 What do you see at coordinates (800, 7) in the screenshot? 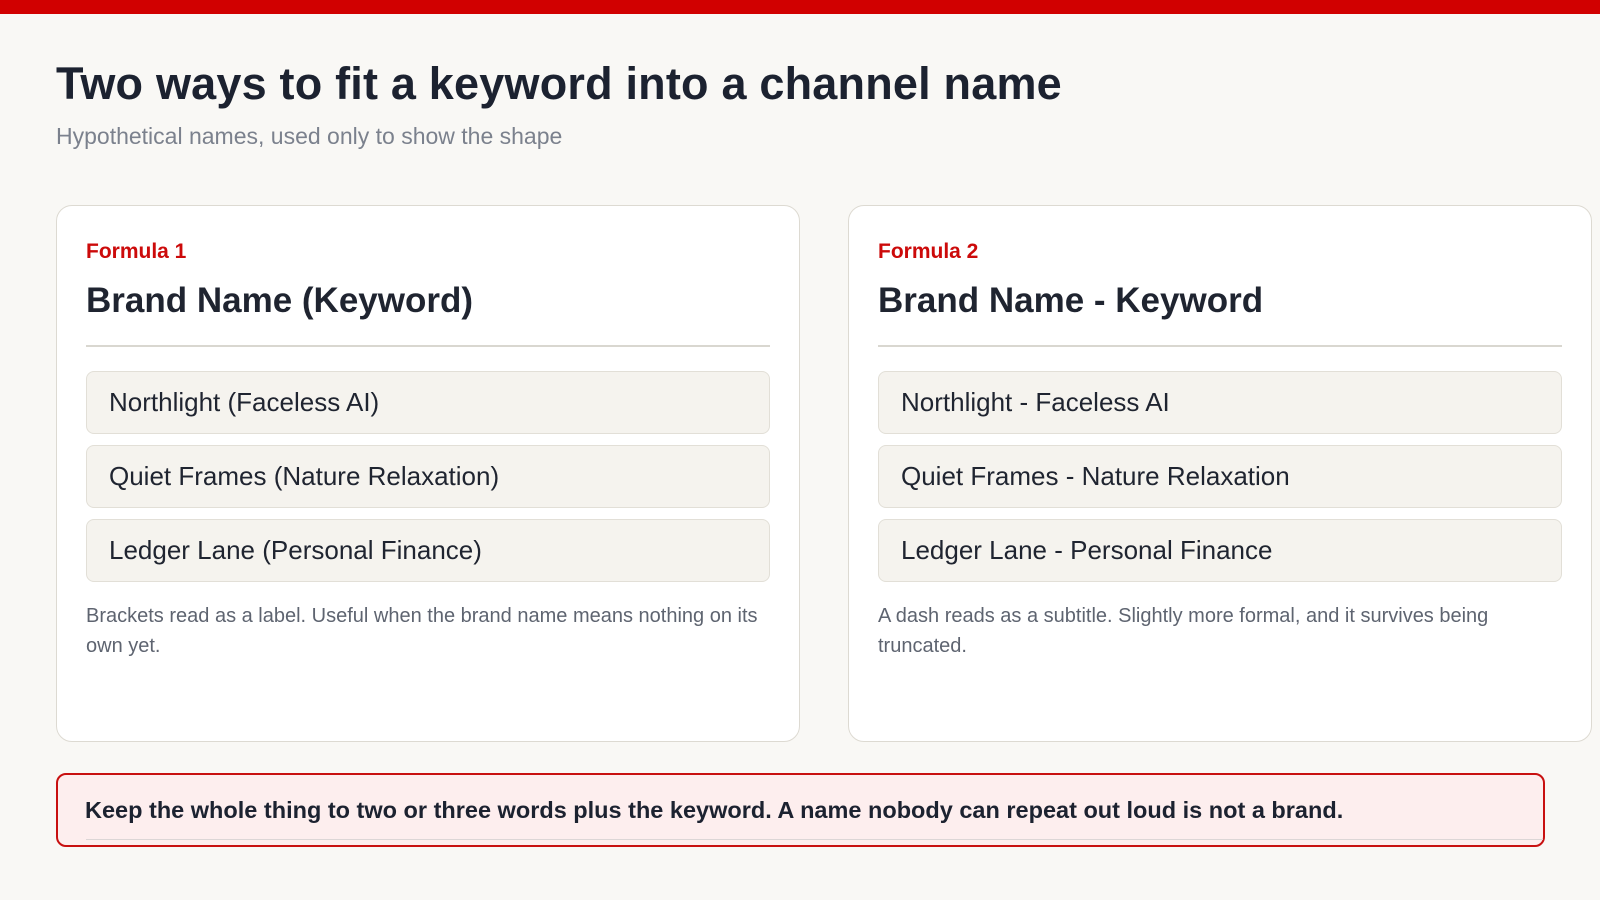
I see `top-accent-bar` at bounding box center [800, 7].